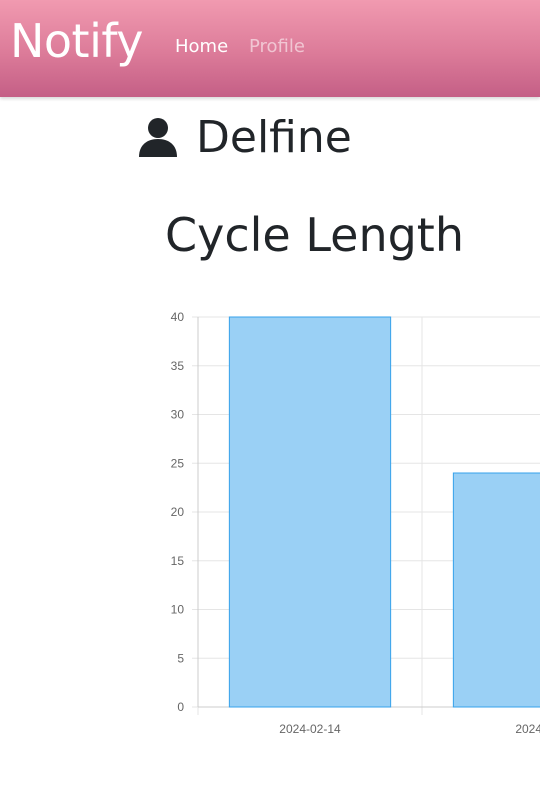  Describe the element at coordinates (178, 512) in the screenshot. I see `y-tick-label: 20` at that location.